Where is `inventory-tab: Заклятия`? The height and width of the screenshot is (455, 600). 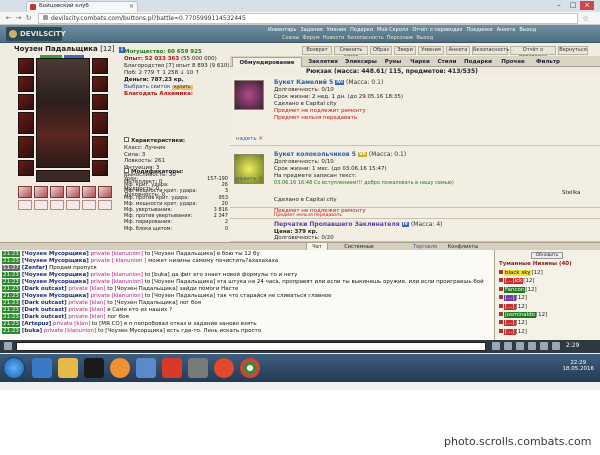 inventory-tab: Заклятия is located at coordinates (323, 62).